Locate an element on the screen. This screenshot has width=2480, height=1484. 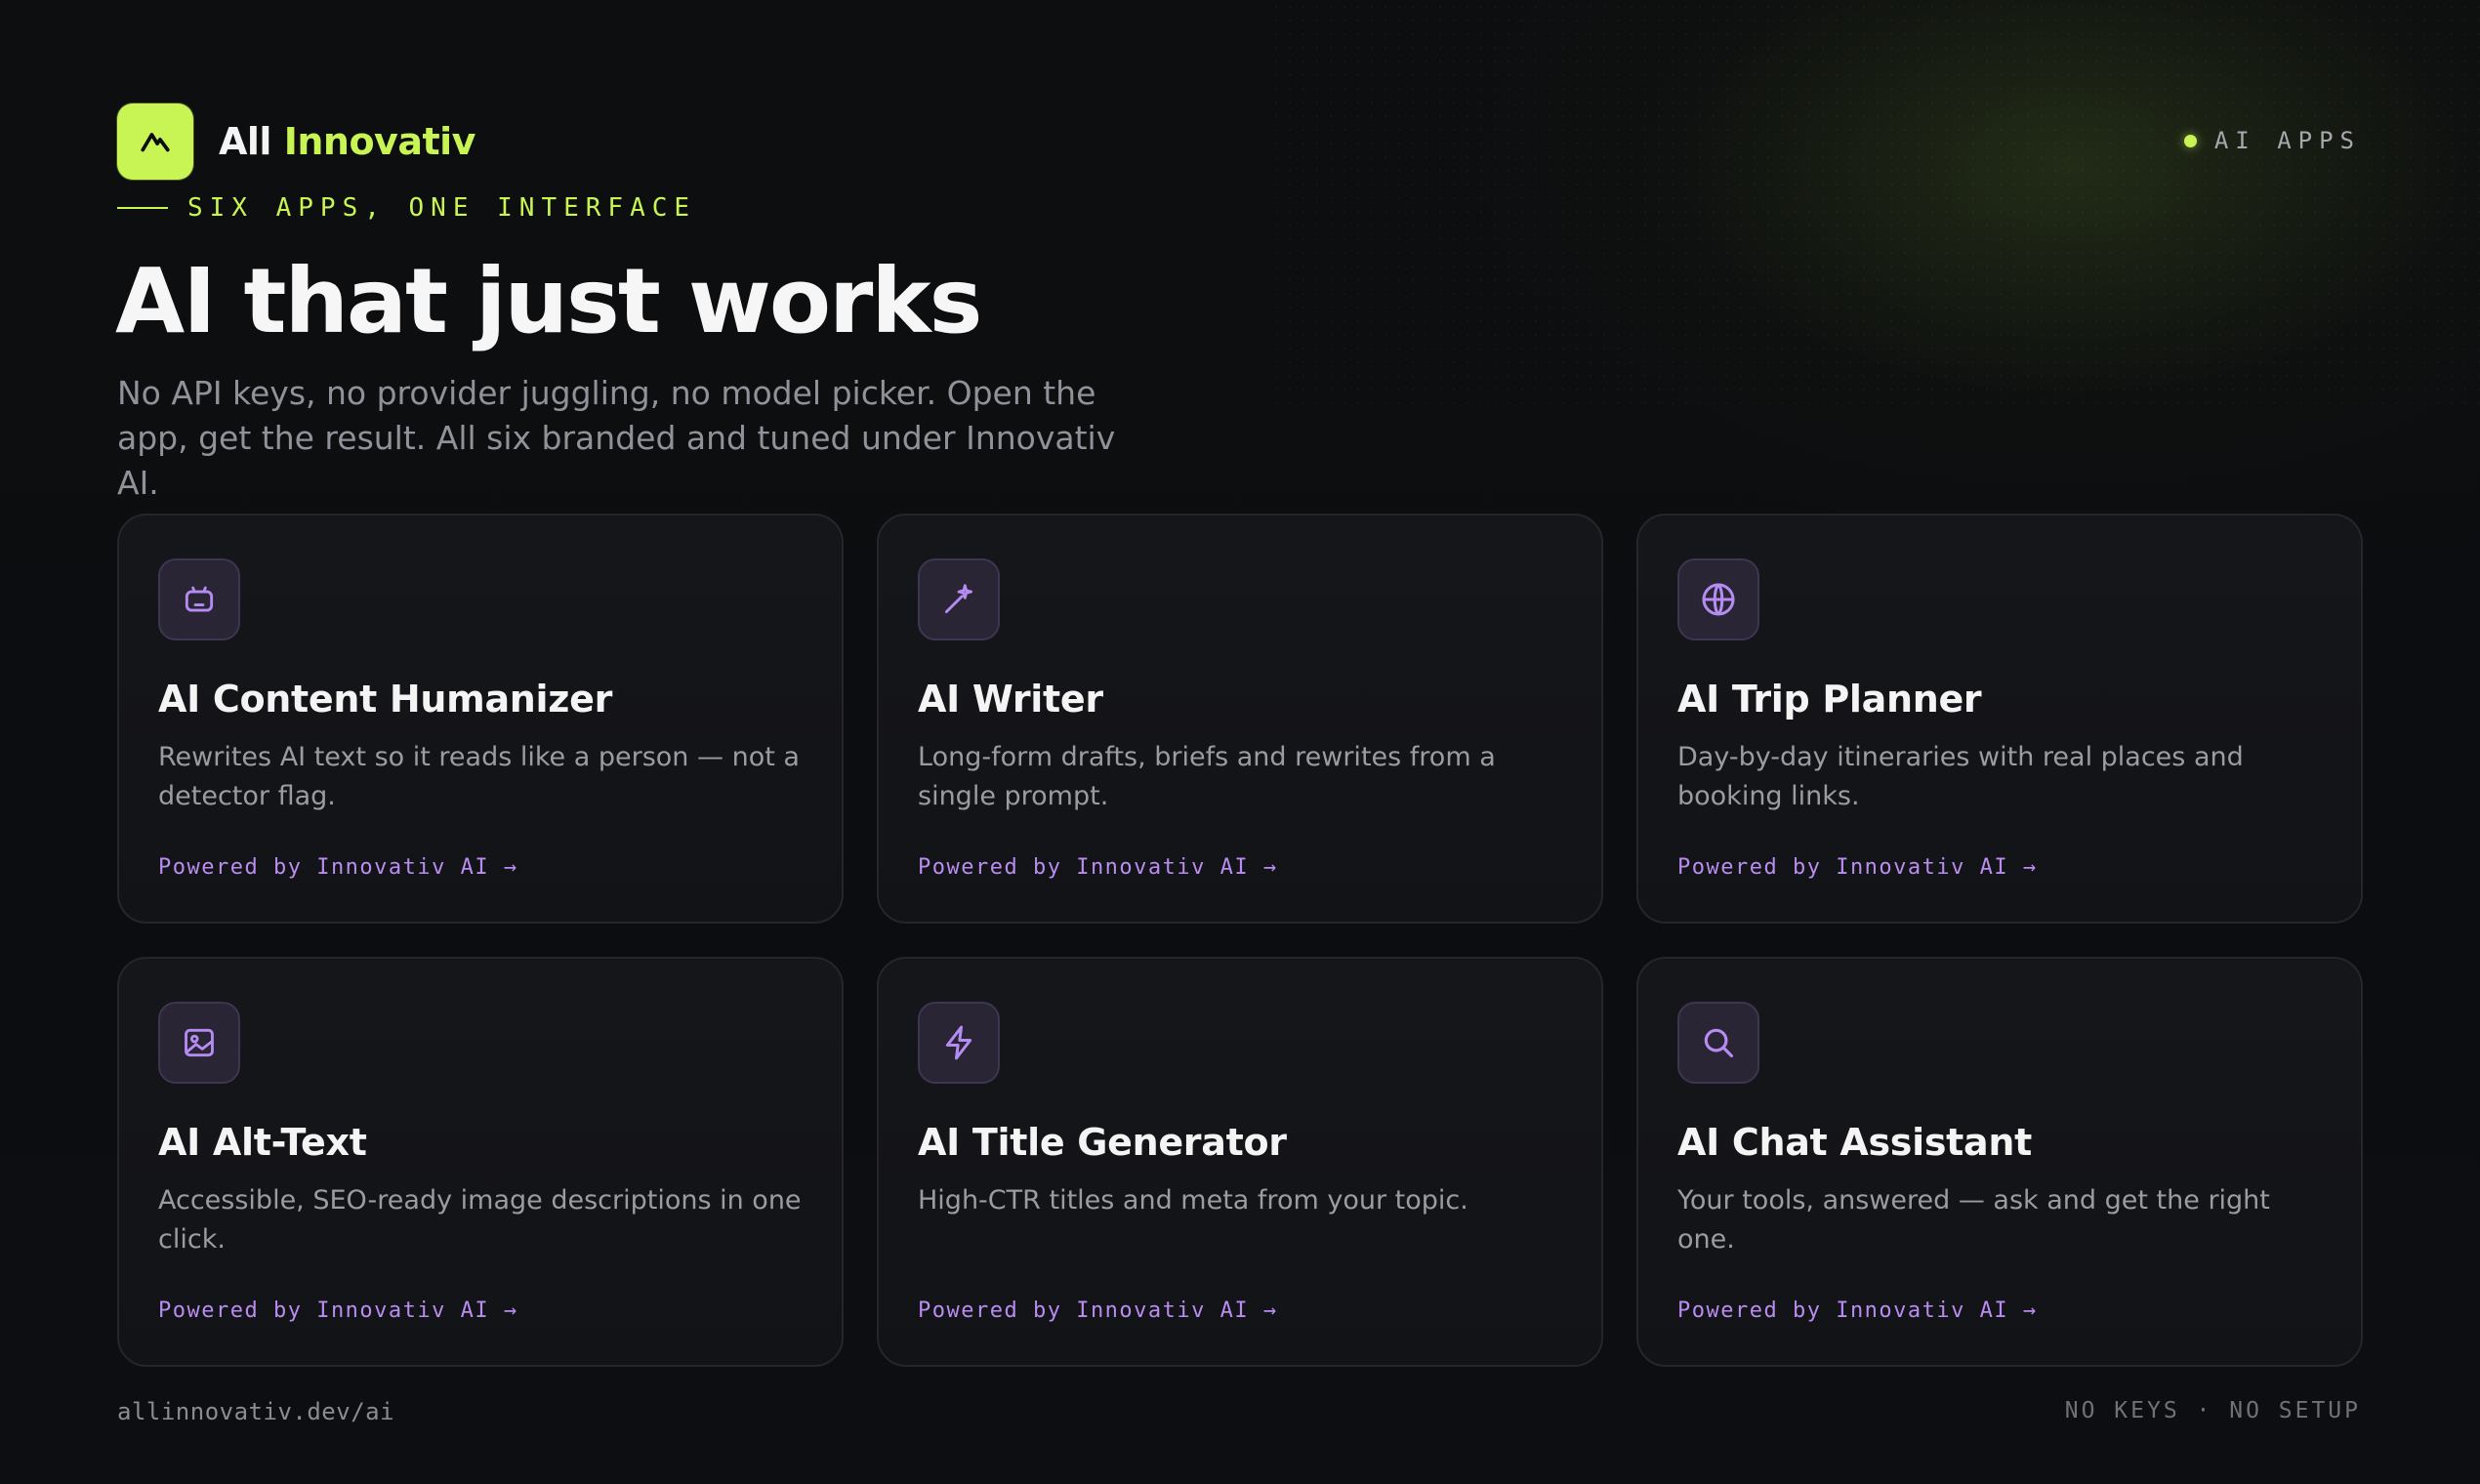
ai-apps-badge-label: AI APPS is located at coordinates (2287, 140).